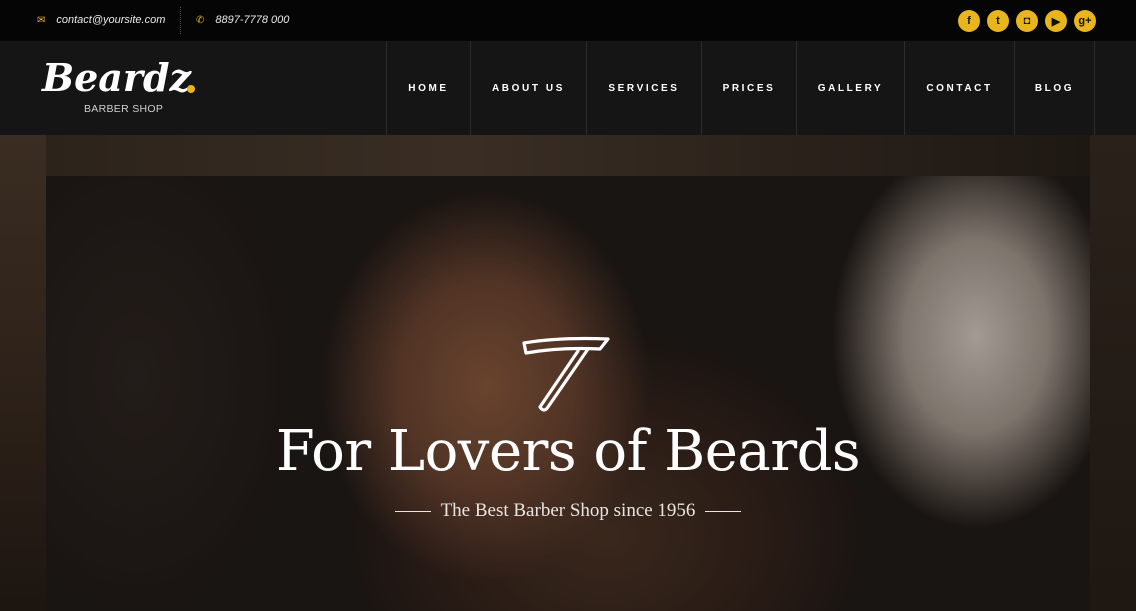 The height and width of the screenshot is (611, 1136). I want to click on nav-item-home: HOME, so click(428, 88).